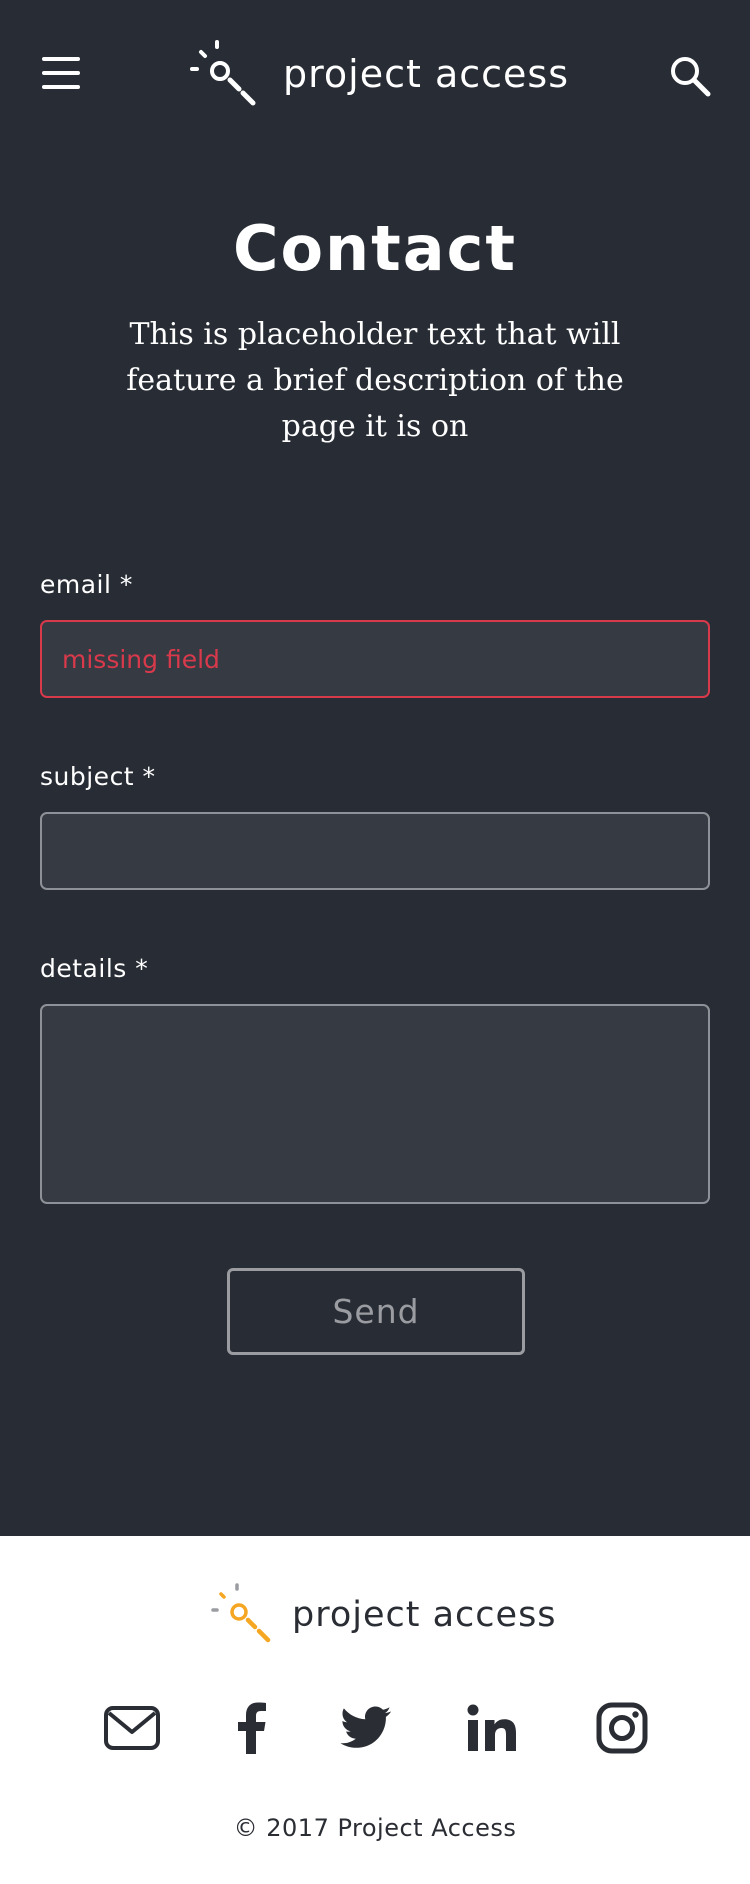 The image size is (750, 1884). I want to click on search-icon, so click(690, 76).